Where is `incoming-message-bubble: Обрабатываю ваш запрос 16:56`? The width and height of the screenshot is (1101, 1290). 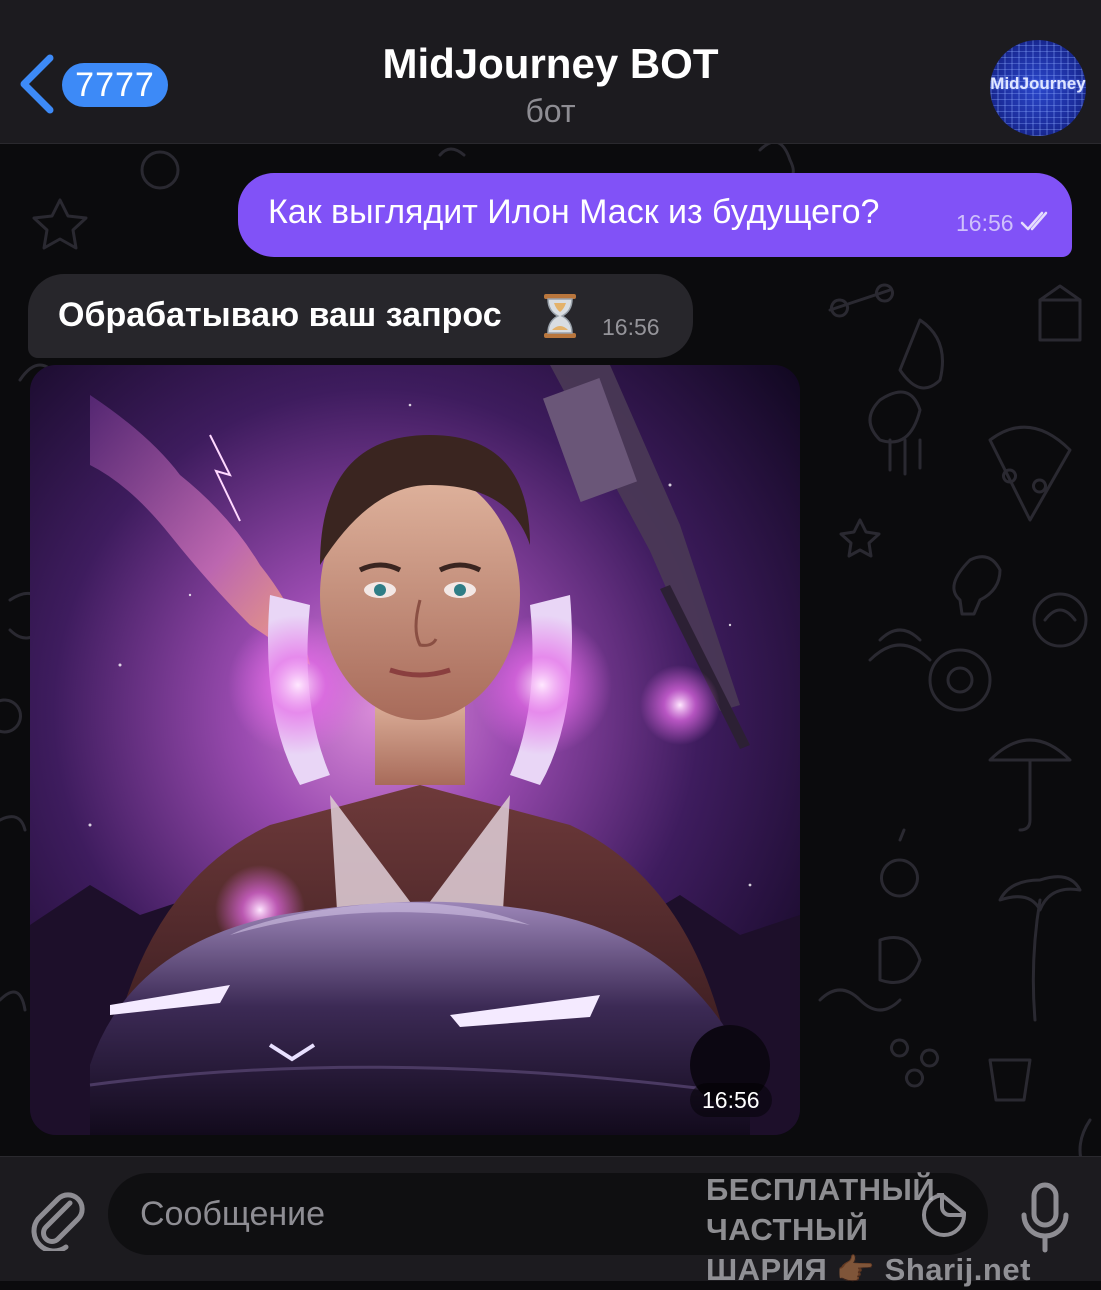 incoming-message-bubble: Обрабатываю ваш запрос 16:56 is located at coordinates (360, 316).